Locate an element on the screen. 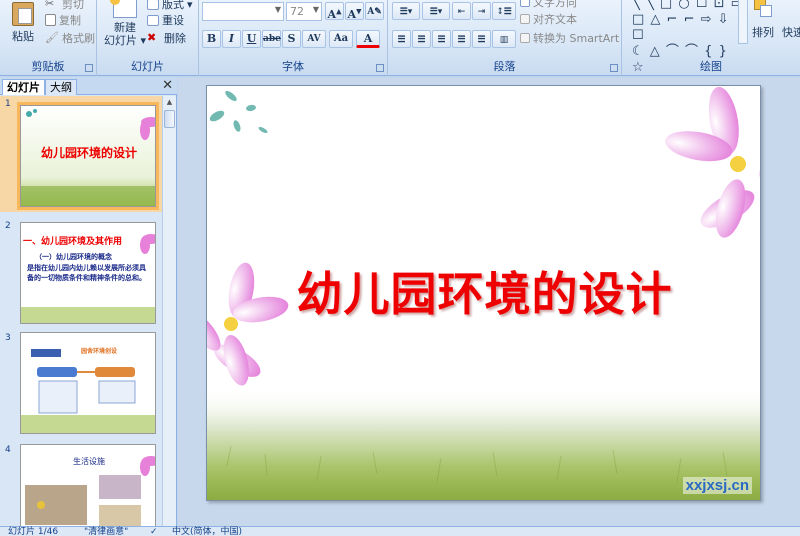 The image size is (800, 536). grow-font-button: A▲ is located at coordinates (334, 11).